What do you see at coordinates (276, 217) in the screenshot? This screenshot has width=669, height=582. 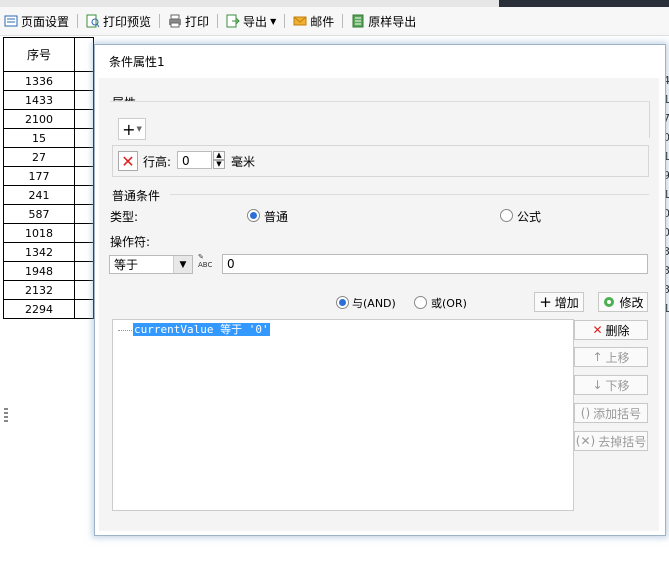 I see `type-normal-label: 普通` at bounding box center [276, 217].